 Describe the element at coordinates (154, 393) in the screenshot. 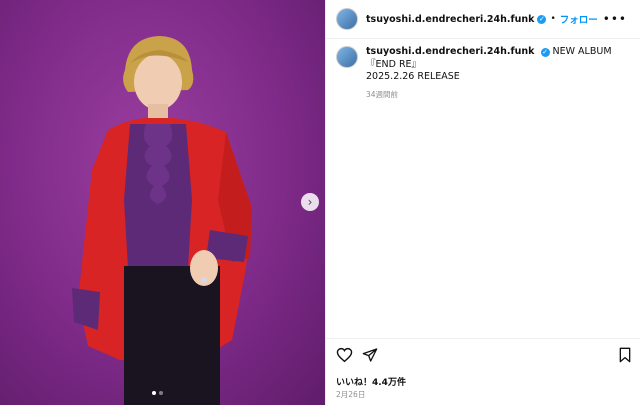

I see `carousel-dot-active` at that location.